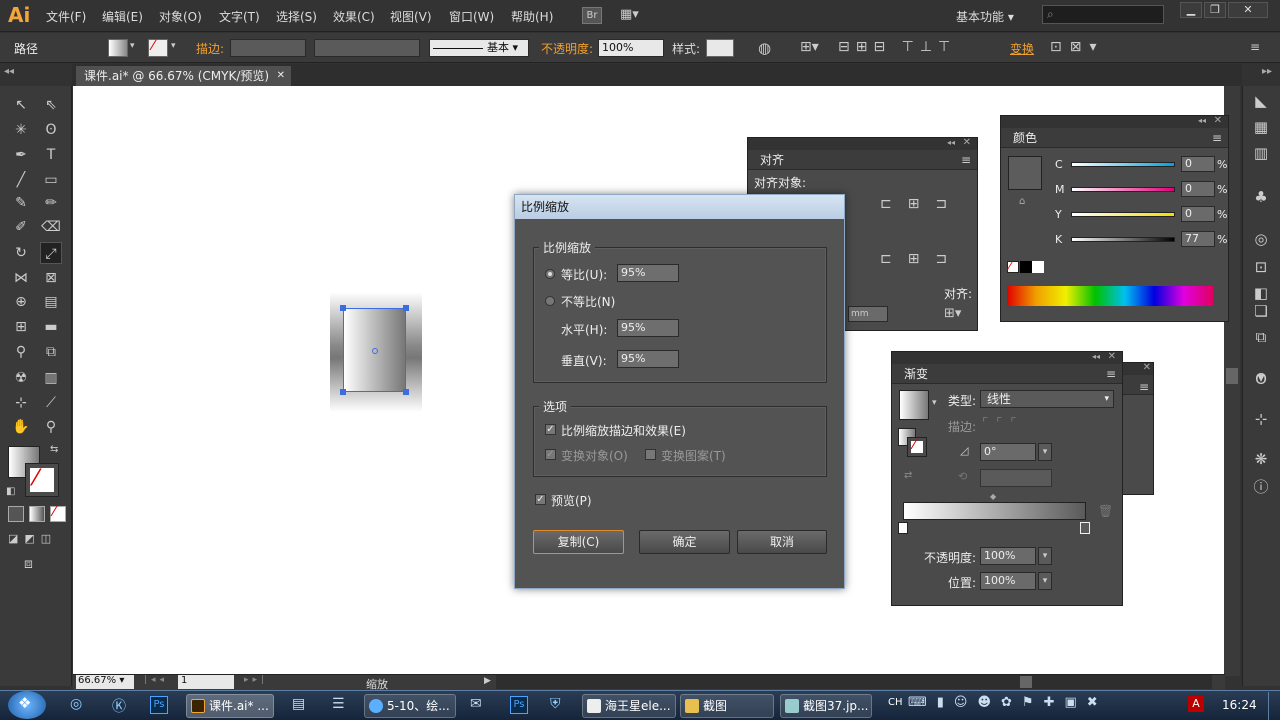  I want to click on fill-color-preview, so click(1025, 173).